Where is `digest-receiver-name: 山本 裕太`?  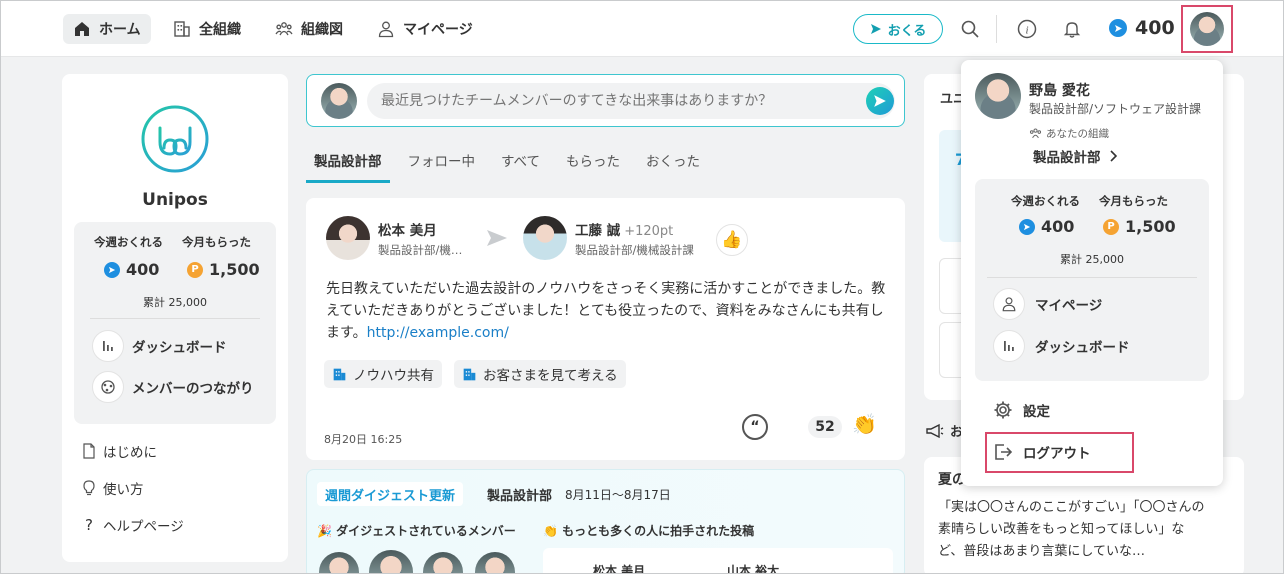 digest-receiver-name: 山本 裕太 is located at coordinates (753, 569).